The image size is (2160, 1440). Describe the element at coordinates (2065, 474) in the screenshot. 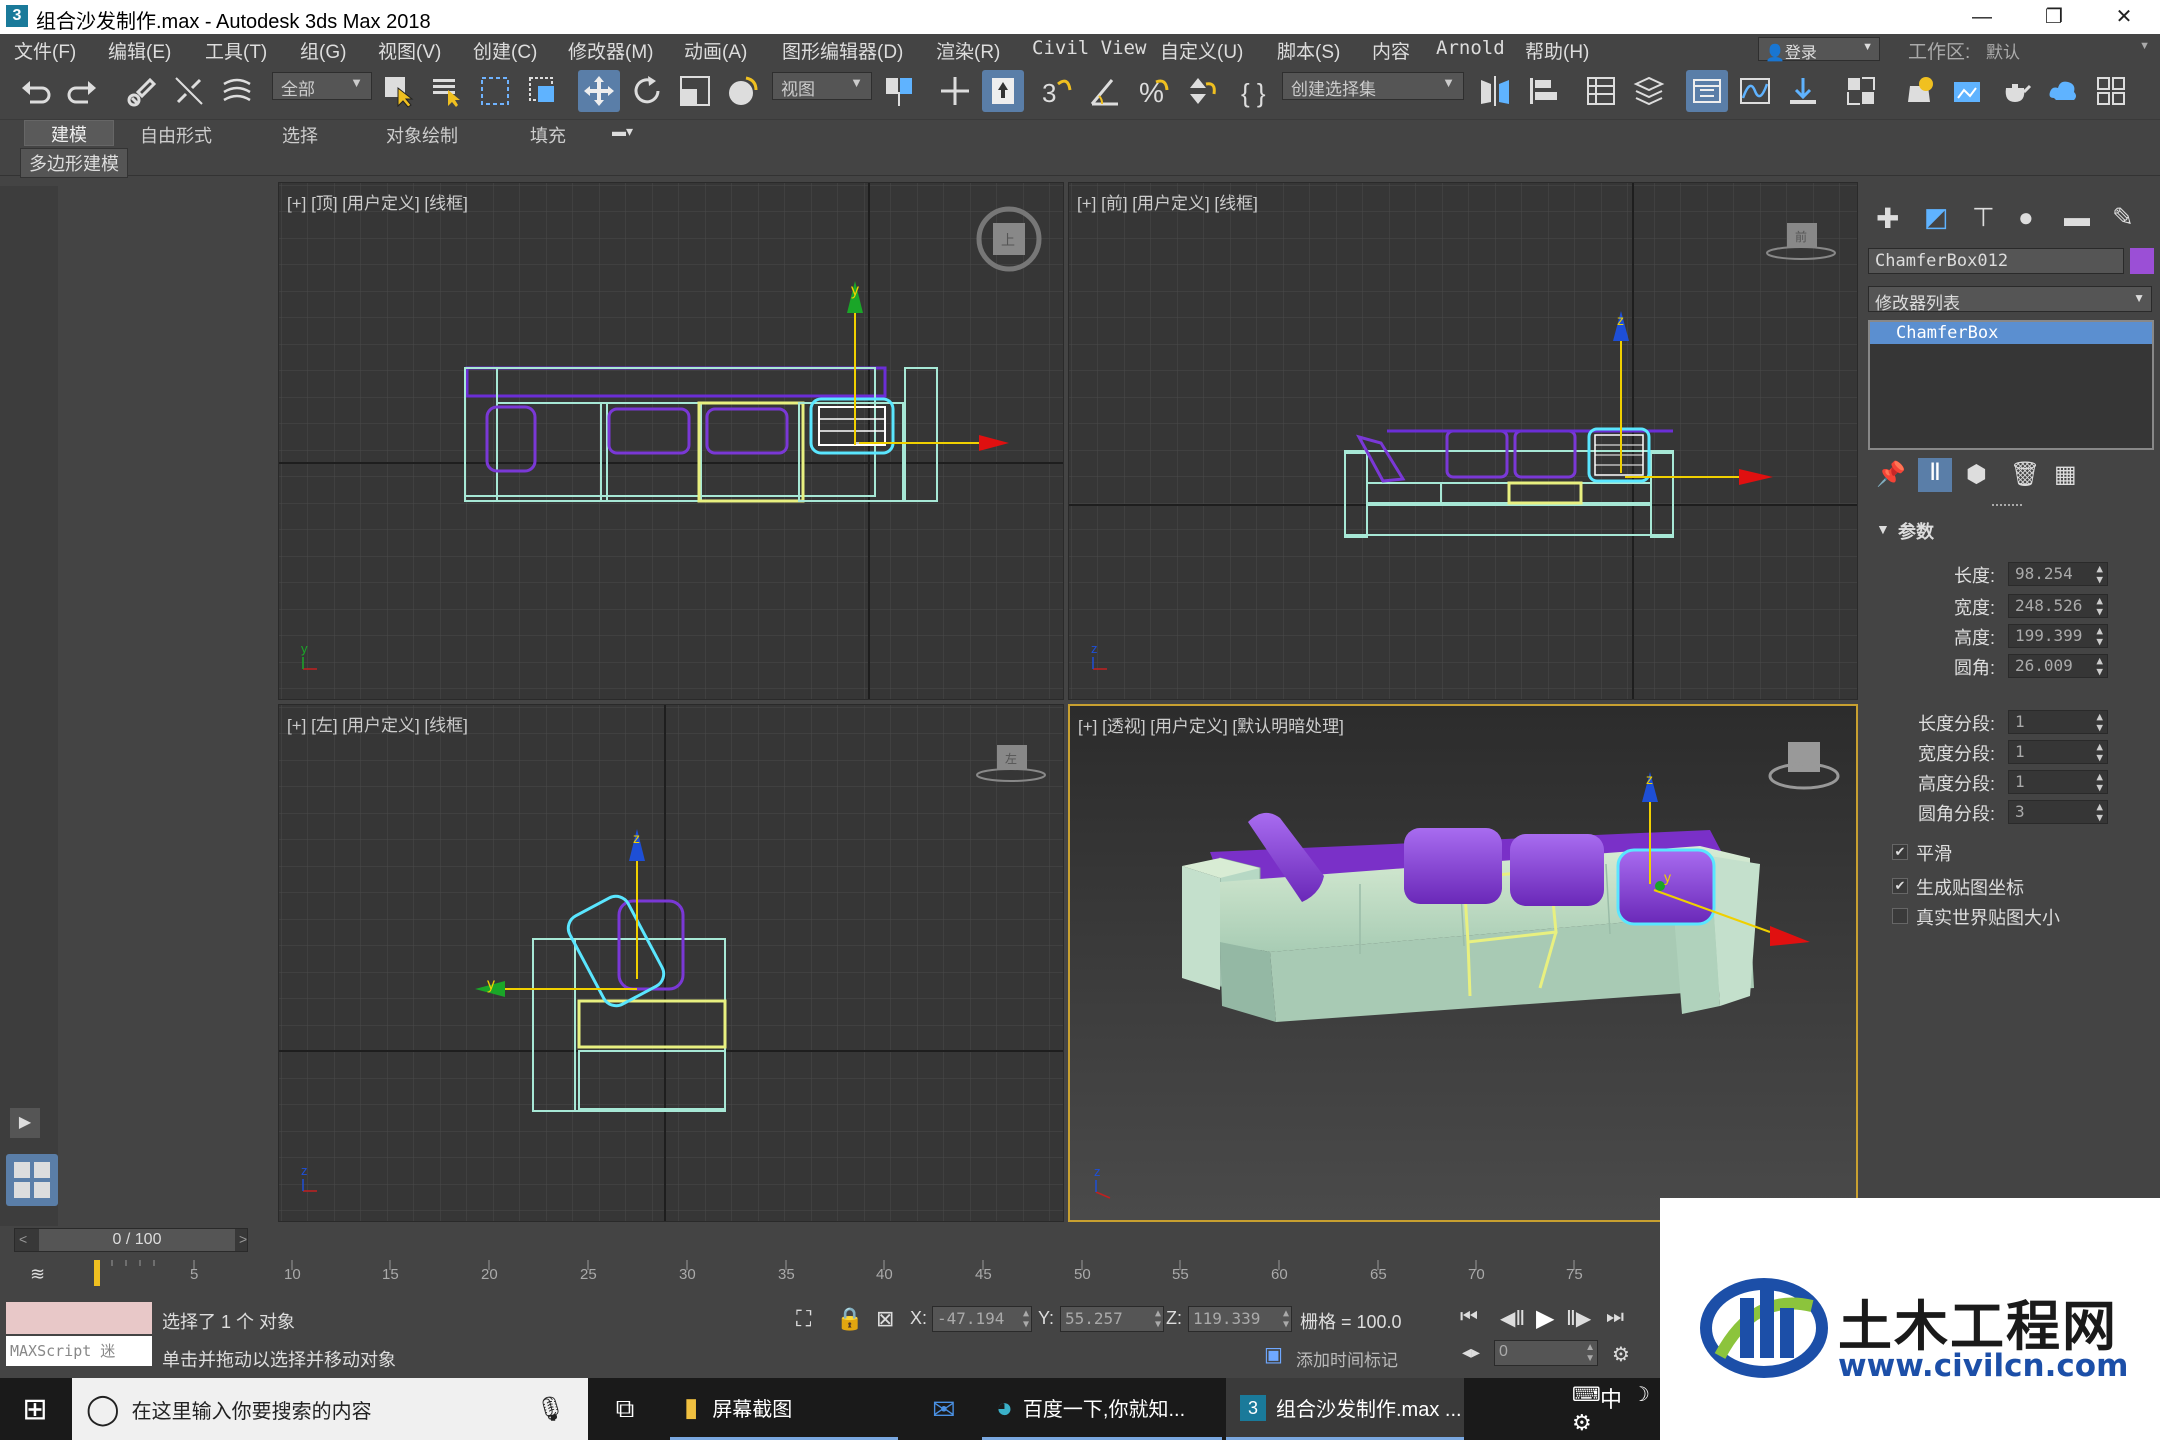

I see `configure-sets-icon: ▦` at that location.